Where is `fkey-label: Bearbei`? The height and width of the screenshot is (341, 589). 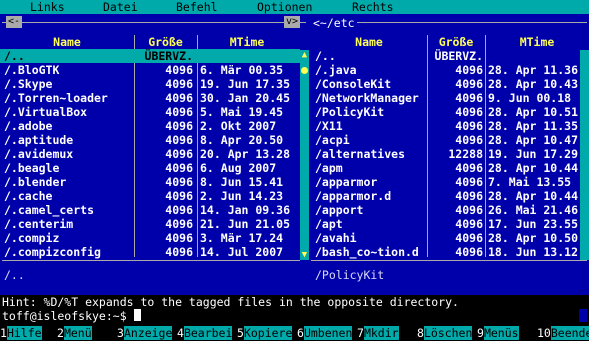 fkey-label: Bearbei is located at coordinates (208, 333).